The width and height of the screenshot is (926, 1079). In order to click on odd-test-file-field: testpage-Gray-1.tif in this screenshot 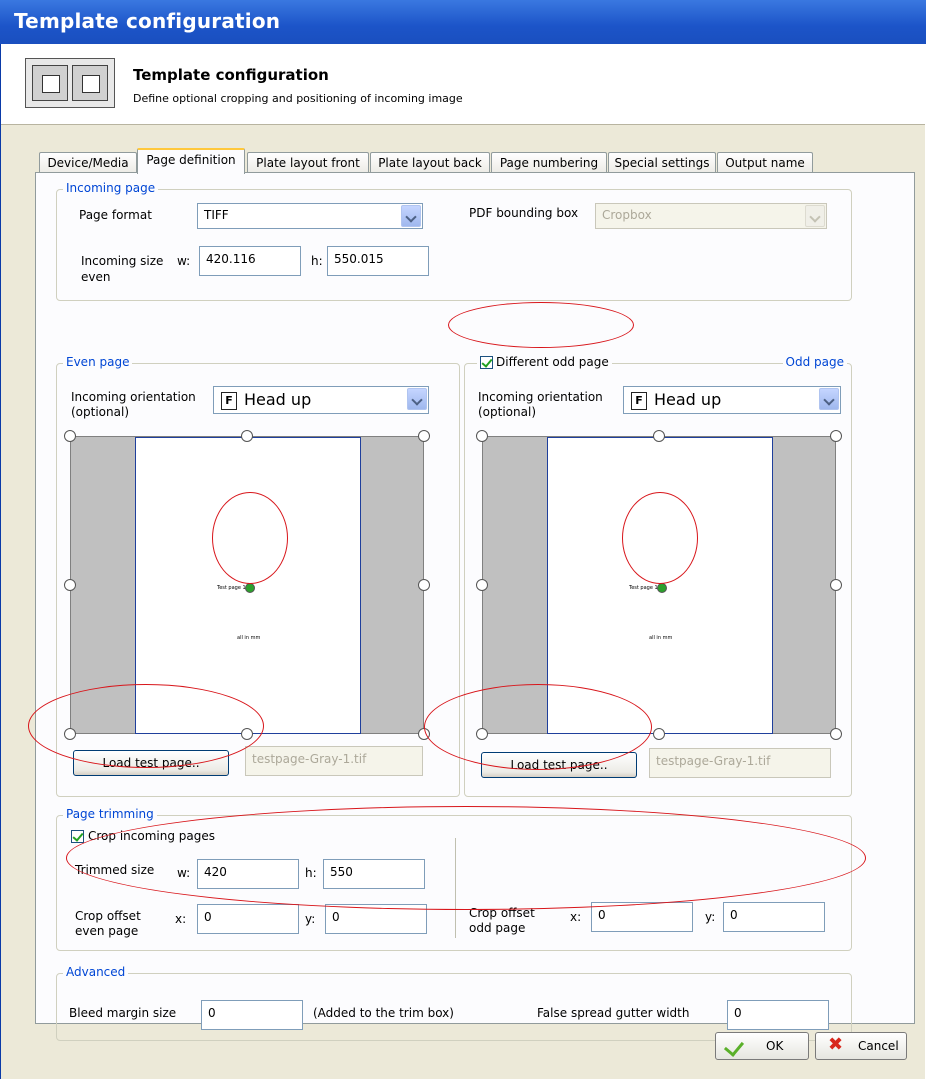, I will do `click(740, 763)`.